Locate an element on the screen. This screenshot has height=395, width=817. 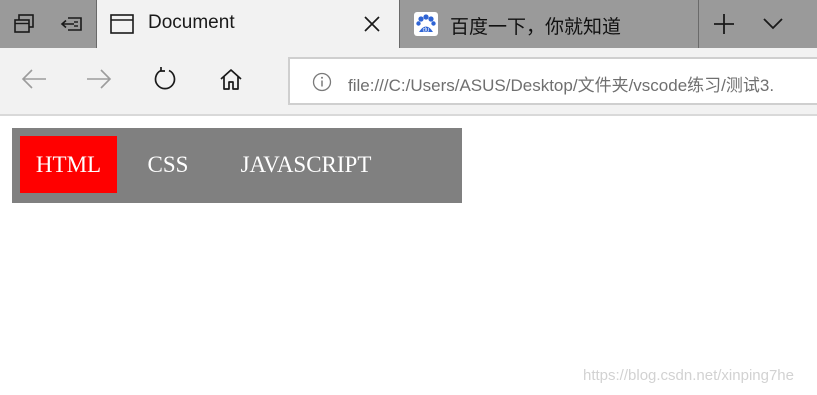
tab-strip: Document du 百度一下，你就知道 is located at coordinates (408, 24).